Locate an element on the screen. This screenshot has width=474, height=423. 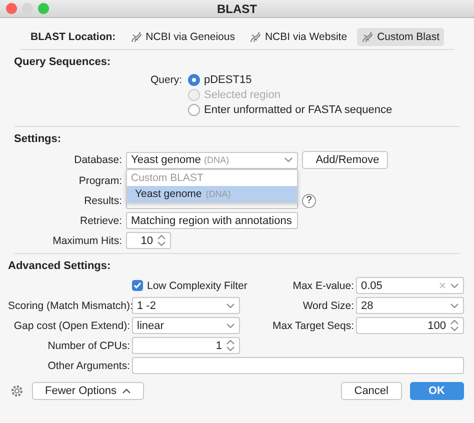
fewer-options-button: Fewer Options is located at coordinates (88, 391).